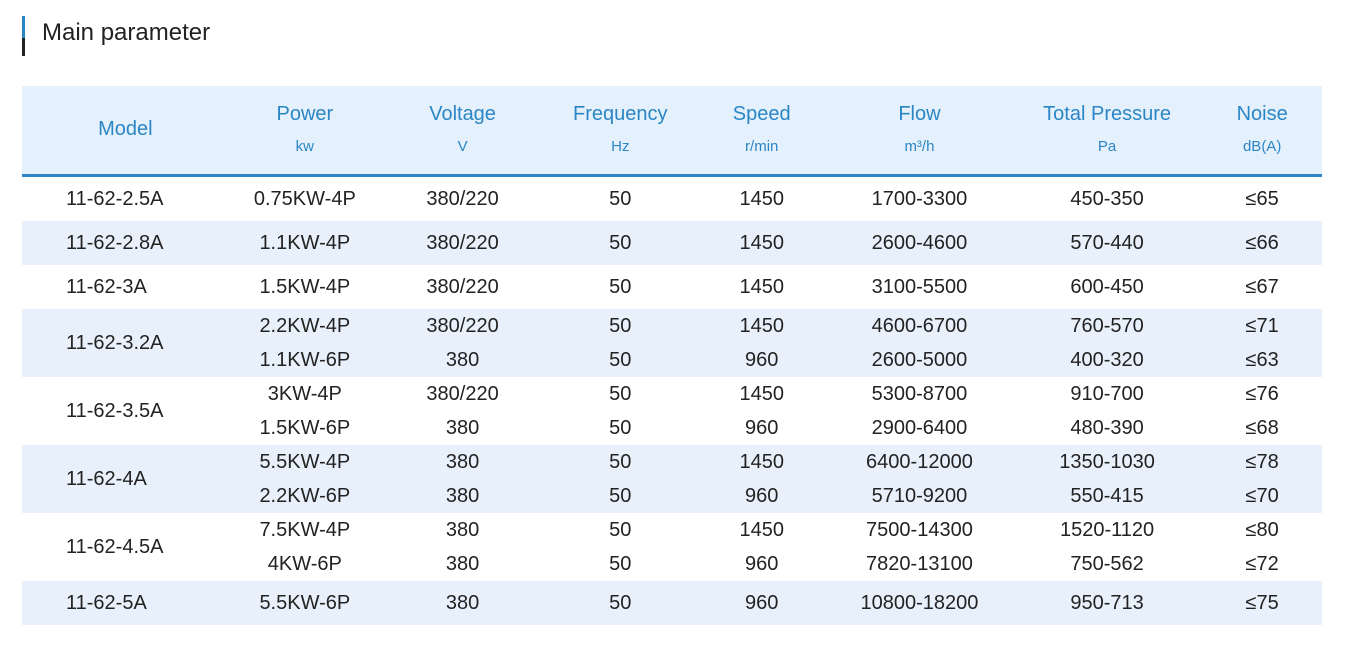 The image size is (1350, 651). Describe the element at coordinates (919, 495) in the screenshot. I see `cell-flow: 5710-9200` at that location.